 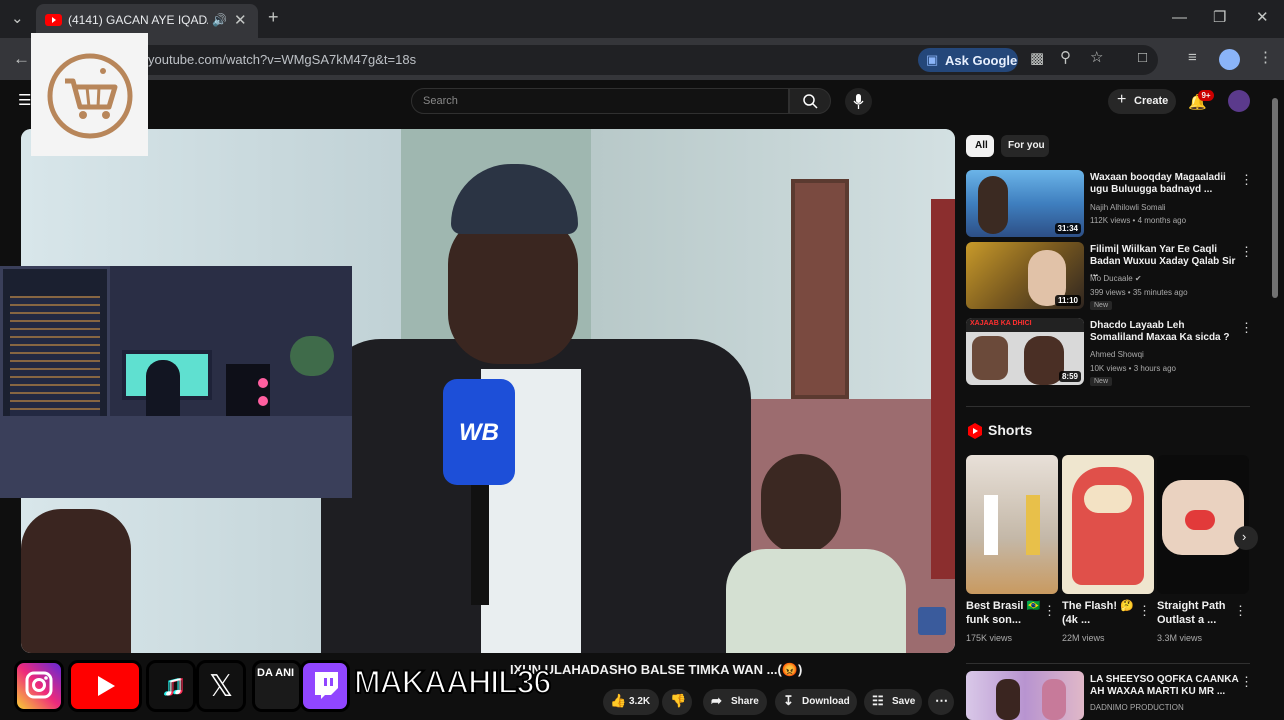 I want to click on rec-meta: 399 views • 35 minutes ago, so click(x=1139, y=292).